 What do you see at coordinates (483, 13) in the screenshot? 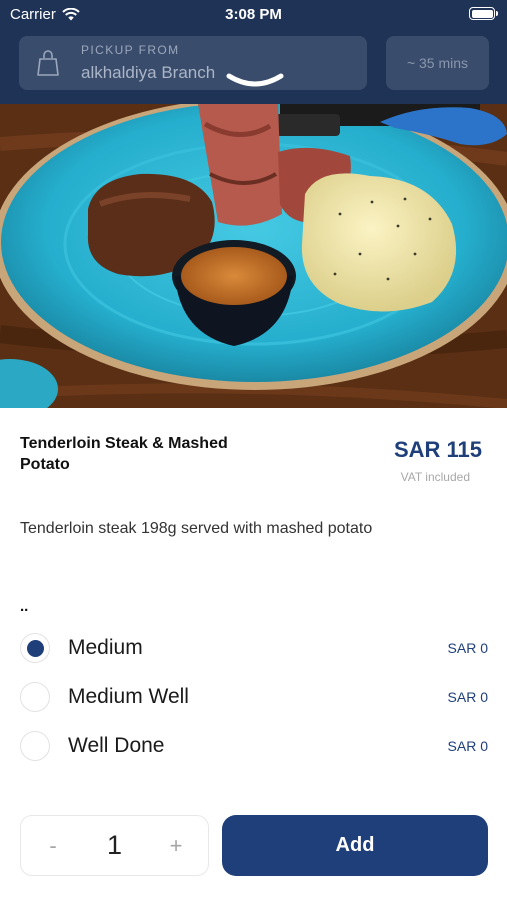
I see `battery-icon` at bounding box center [483, 13].